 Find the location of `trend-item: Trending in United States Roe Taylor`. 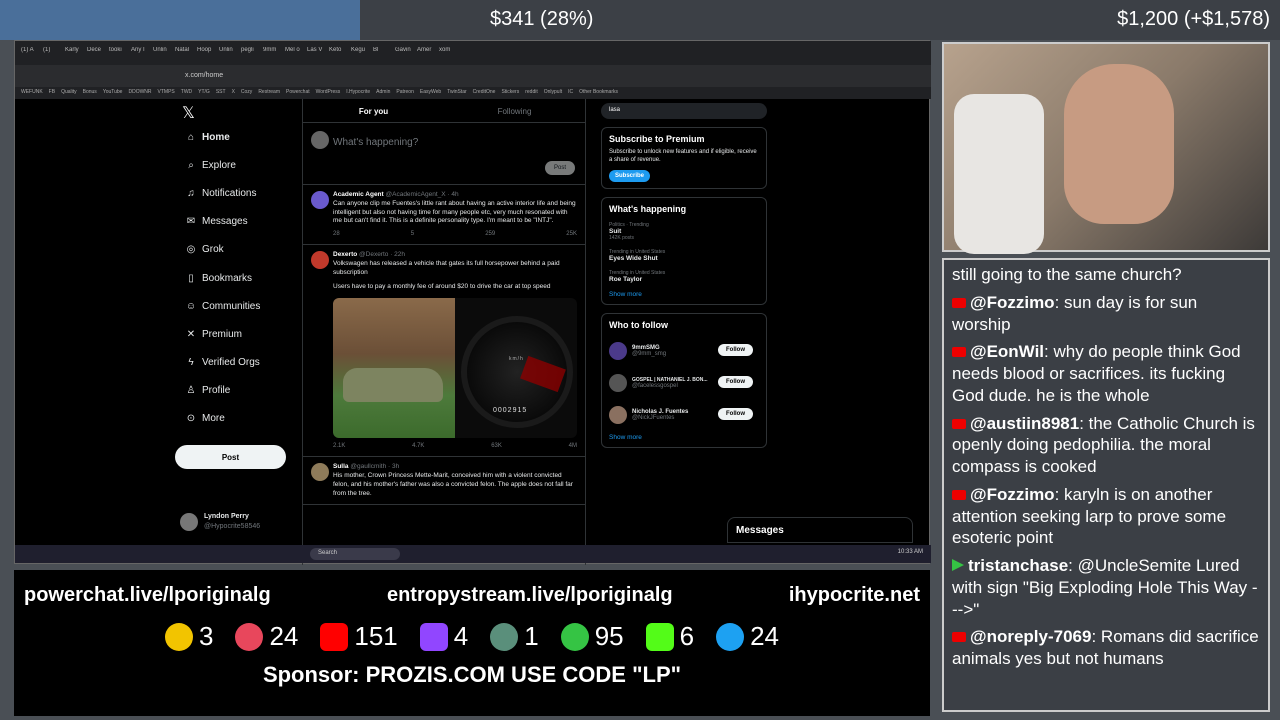

trend-item: Trending in United States Roe Taylor is located at coordinates (684, 276).